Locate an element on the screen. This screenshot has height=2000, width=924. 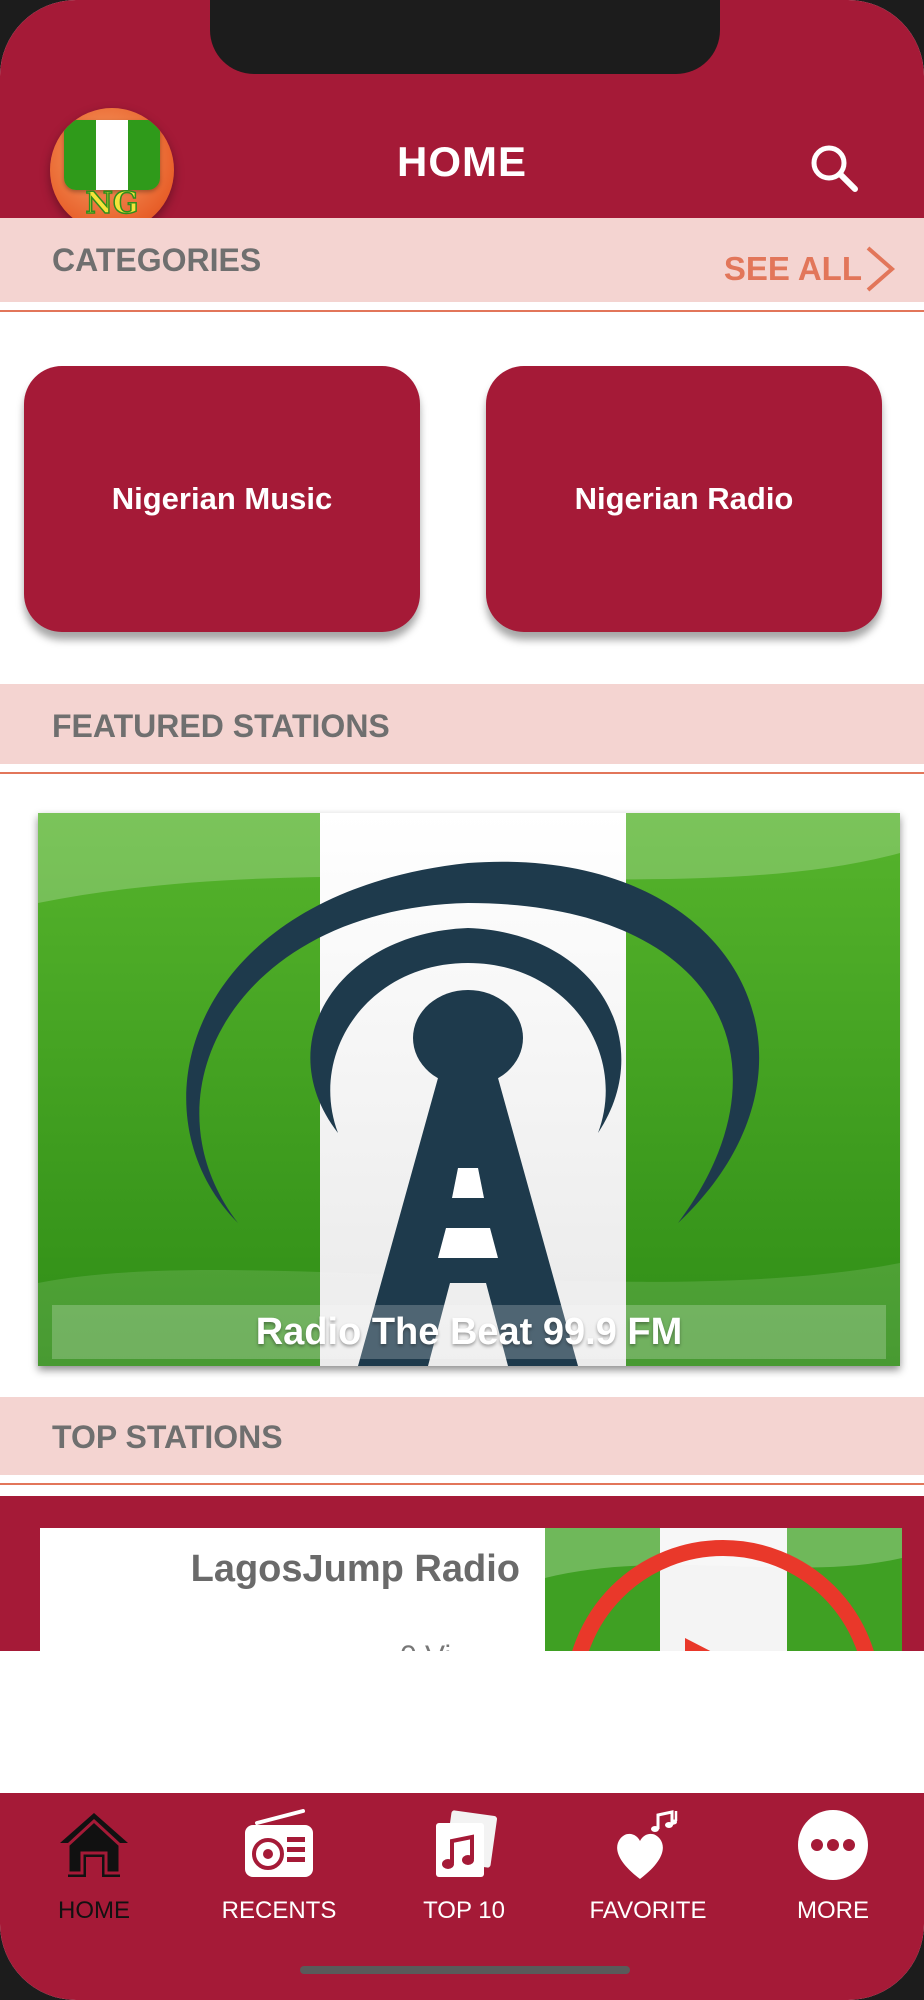
tab-more: MORE is located at coordinates (833, 1882).